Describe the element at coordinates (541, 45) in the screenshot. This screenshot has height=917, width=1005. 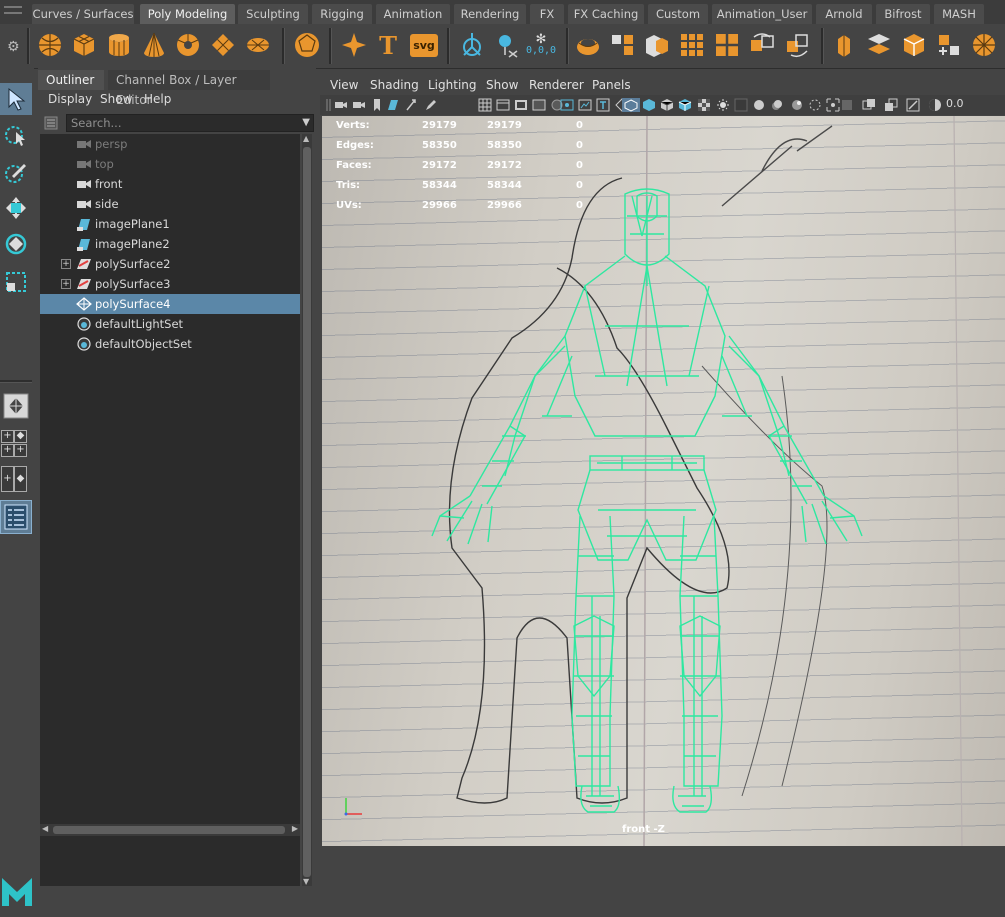
I see `snowflake-coords-icon: ✻ 0,0,0` at that location.